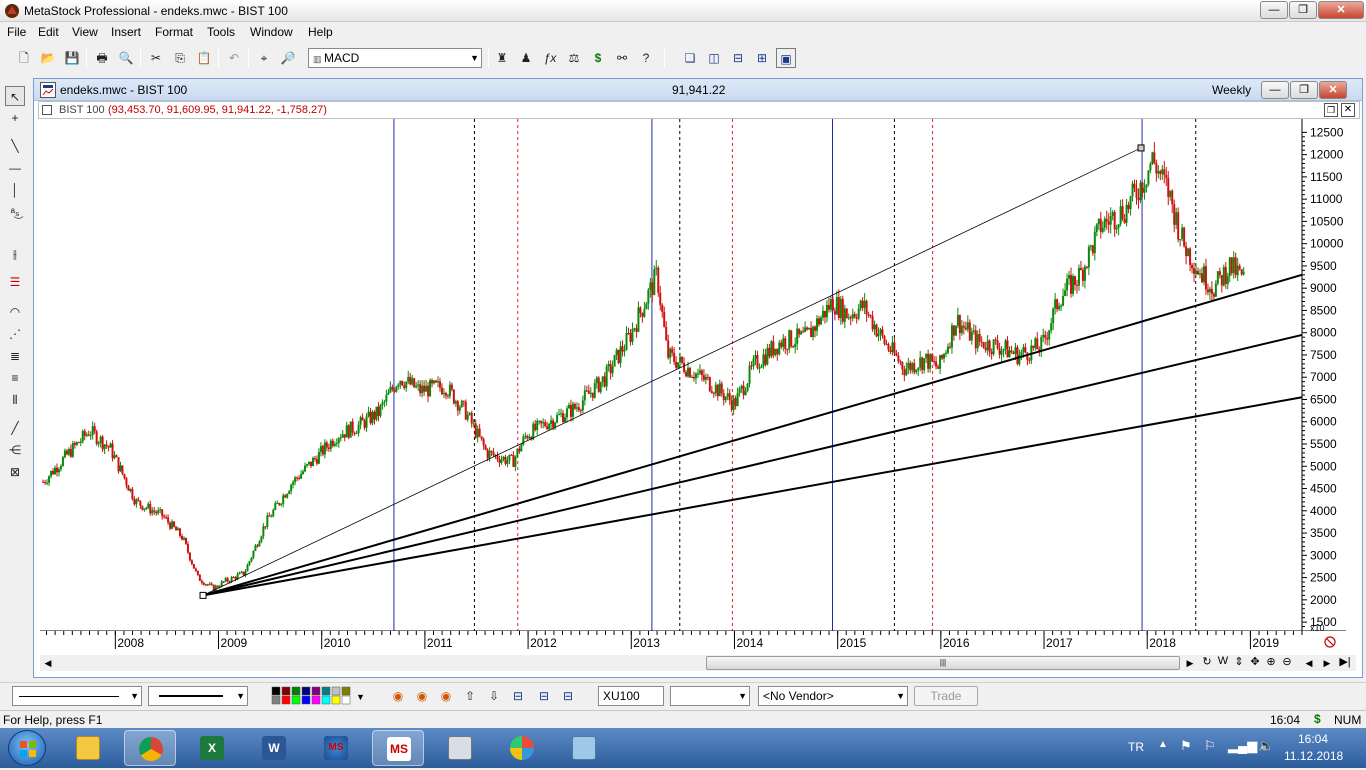 This screenshot has width=1366, height=770. What do you see at coordinates (336, 748) in the screenshot?
I see `taskbar-metastock-net: MS` at bounding box center [336, 748].